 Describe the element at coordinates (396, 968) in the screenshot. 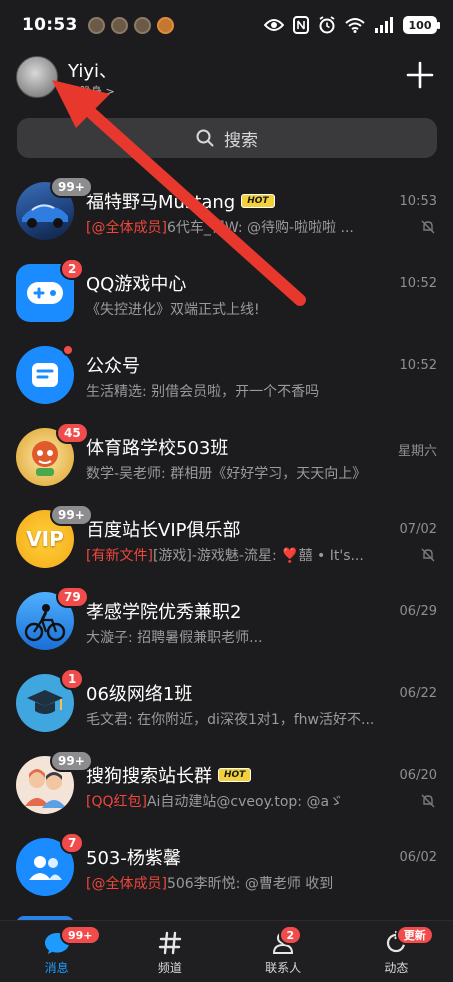

I see `tab-label: 动态` at that location.